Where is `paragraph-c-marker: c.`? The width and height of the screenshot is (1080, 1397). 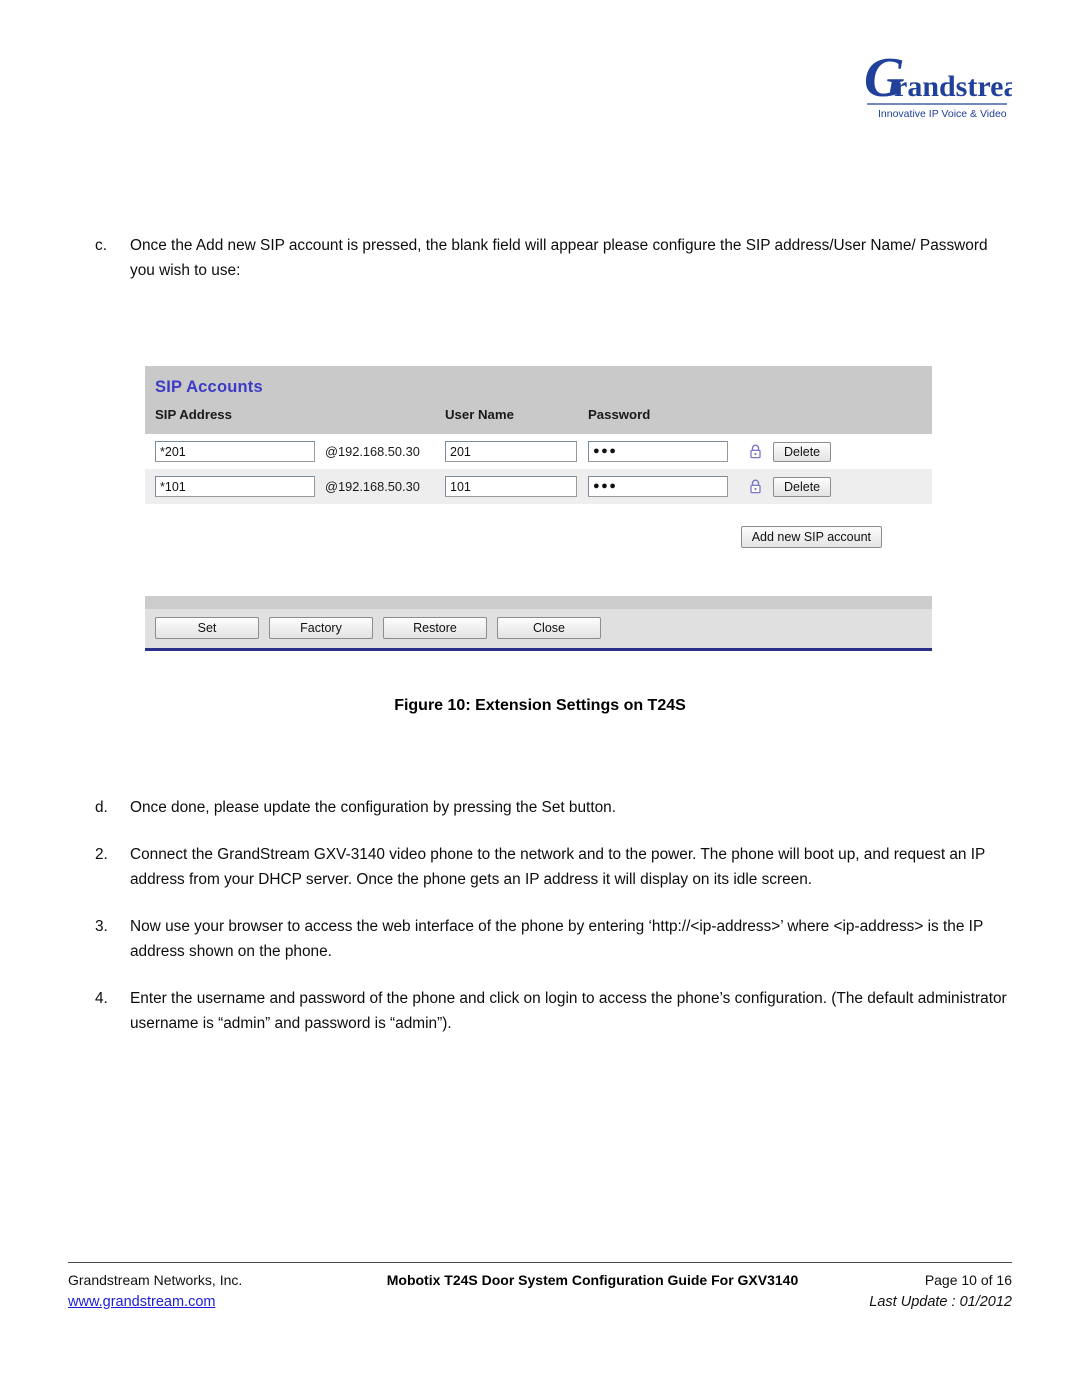 paragraph-c-marker: c. is located at coordinates (101, 245).